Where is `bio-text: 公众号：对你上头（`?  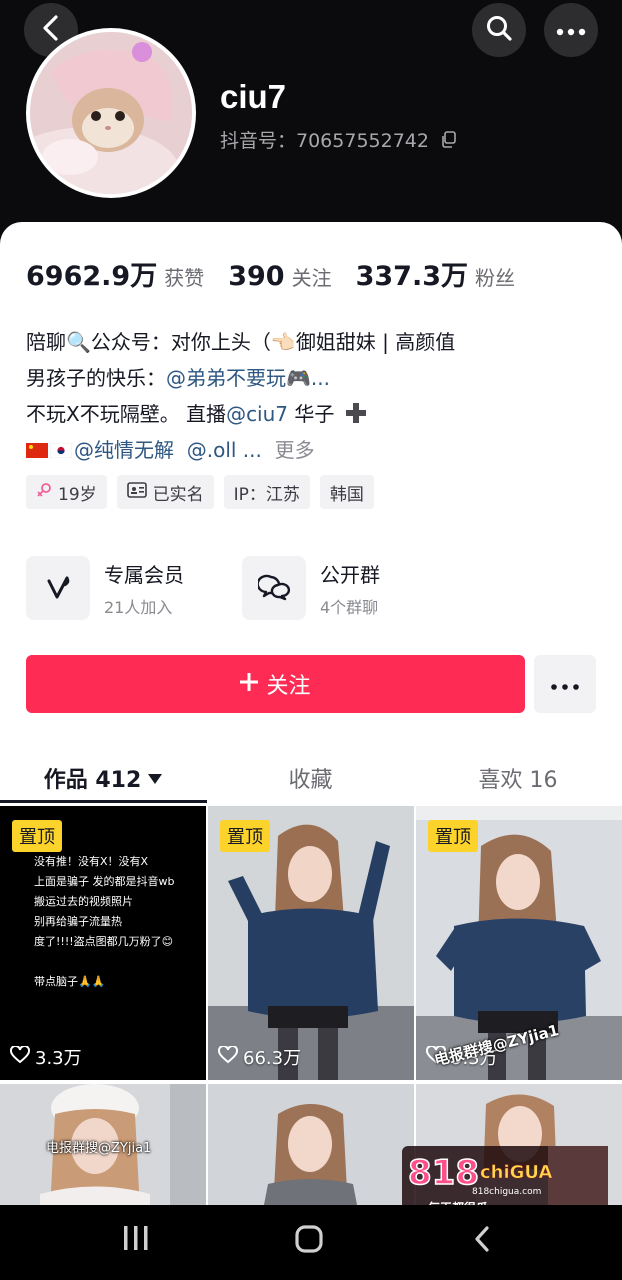
bio-text: 公众号：对你上头（ is located at coordinates (180, 342).